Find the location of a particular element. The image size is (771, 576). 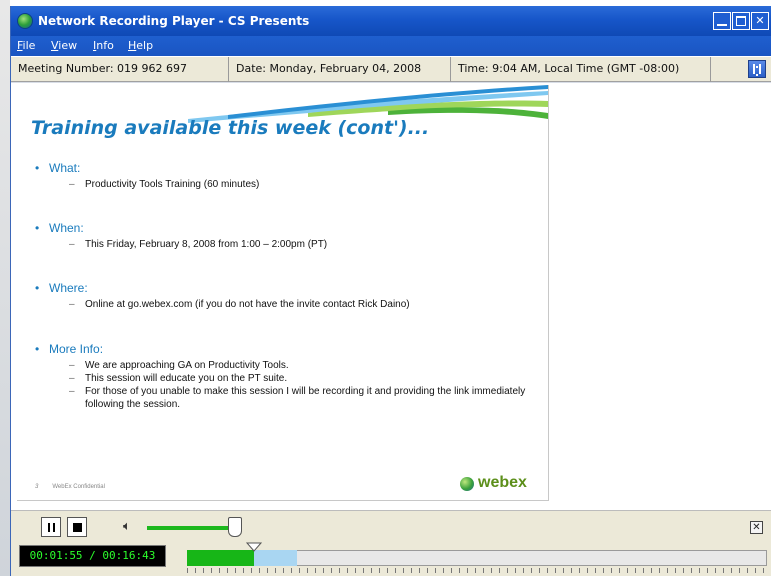

menu-info: Info is located at coordinates (103, 45).